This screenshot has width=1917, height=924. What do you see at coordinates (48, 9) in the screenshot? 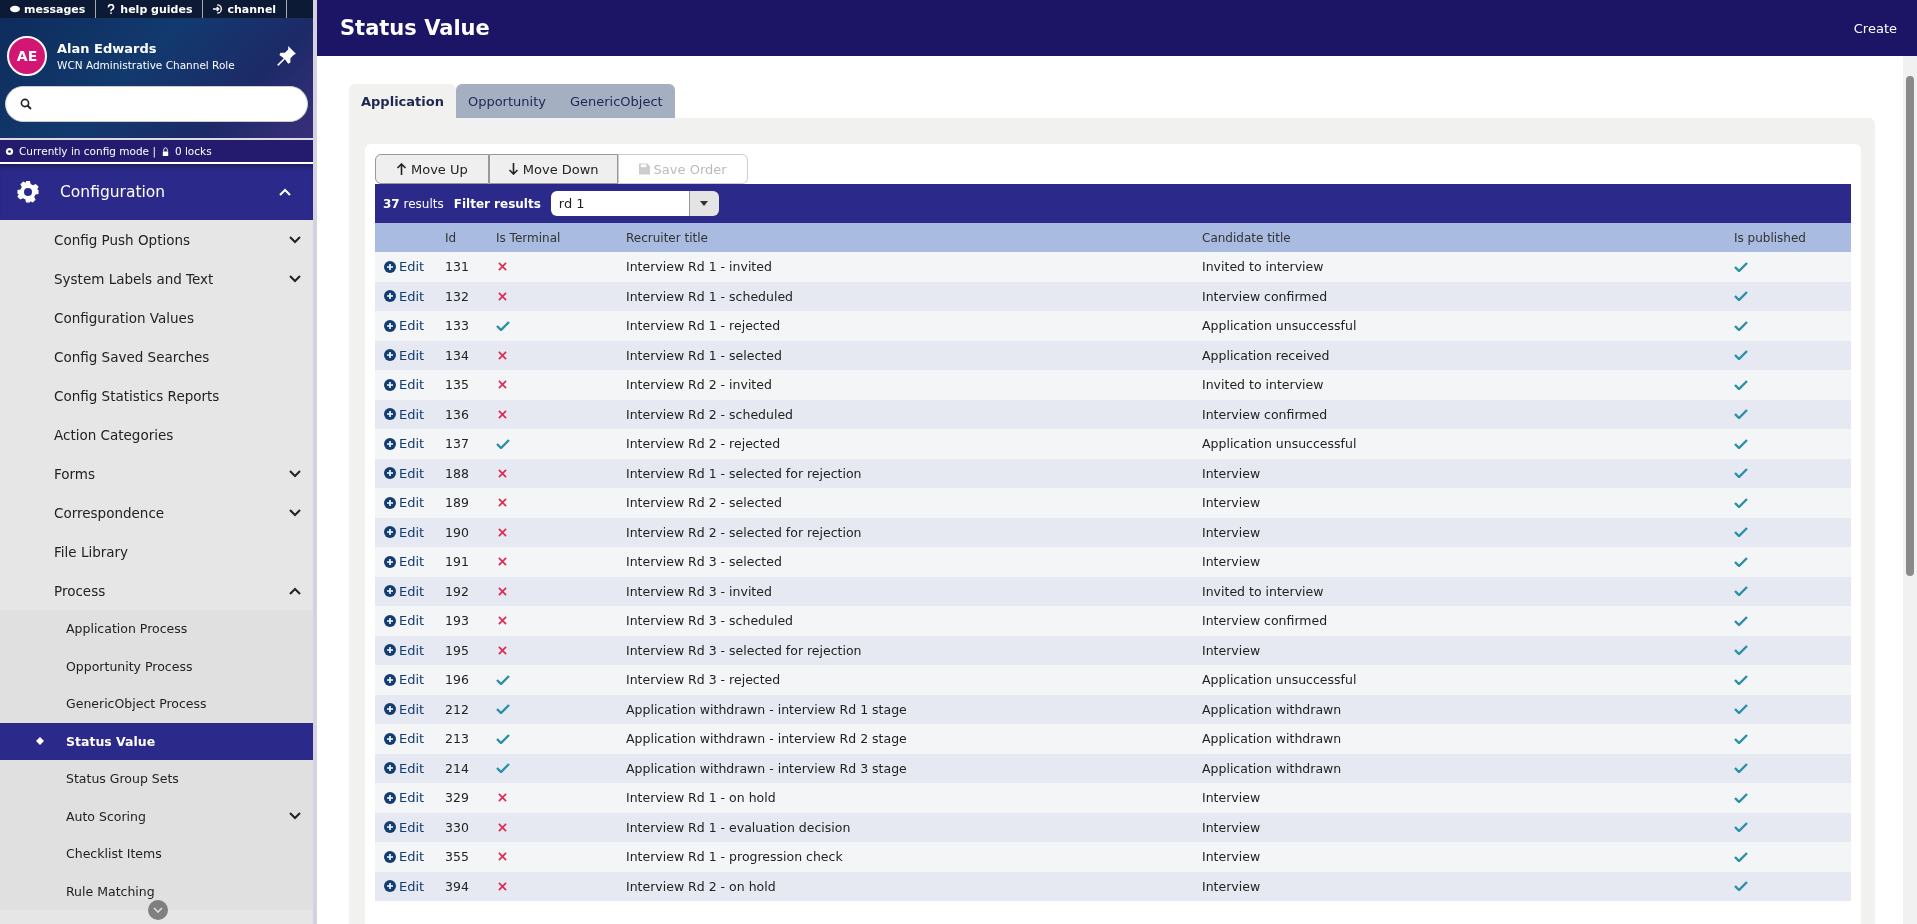
I see `top-link: messages` at bounding box center [48, 9].